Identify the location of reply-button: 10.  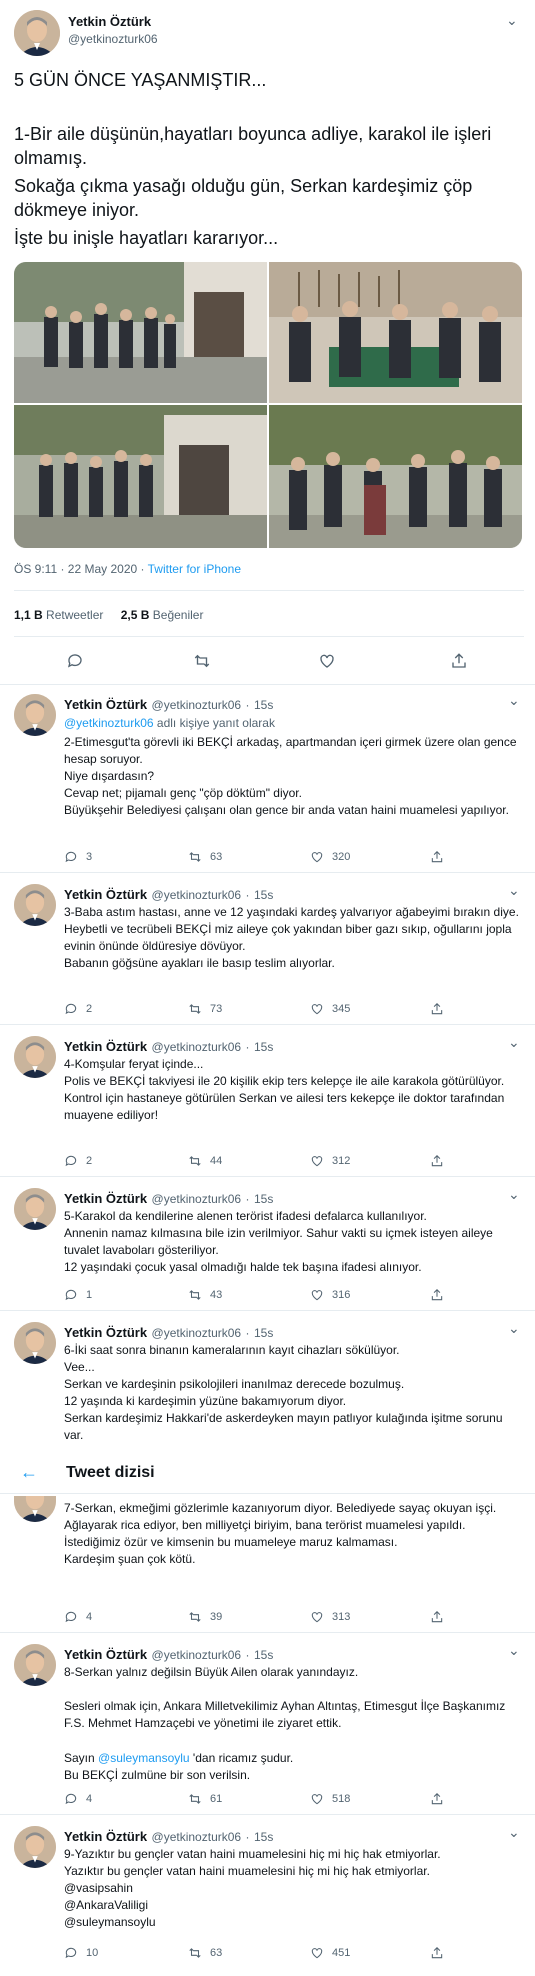
(81, 1953).